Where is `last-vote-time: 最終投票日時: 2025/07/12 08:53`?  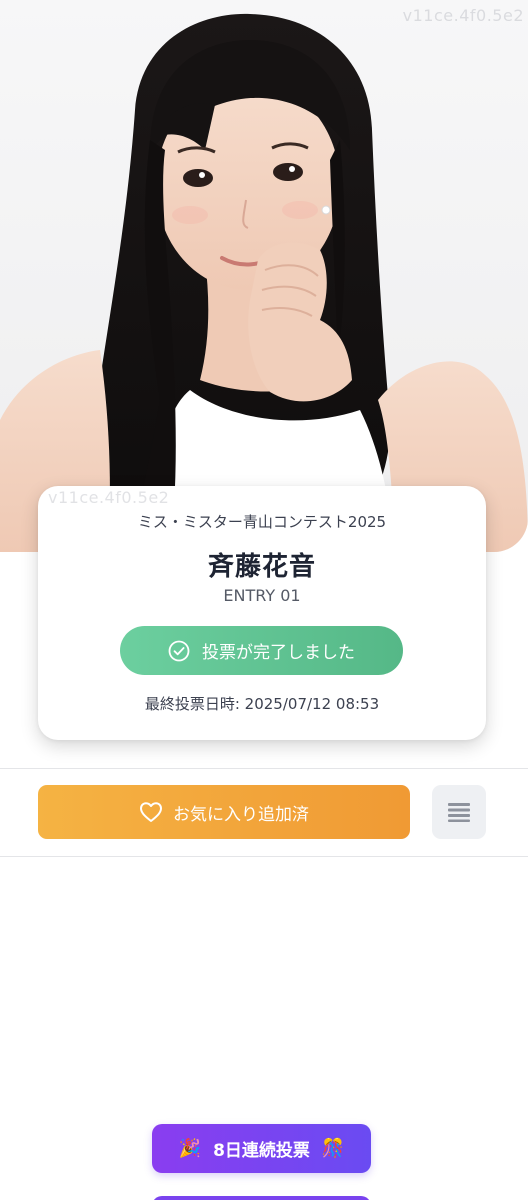
last-vote-time: 最終投票日時: 2025/07/12 08:53 is located at coordinates (262, 704).